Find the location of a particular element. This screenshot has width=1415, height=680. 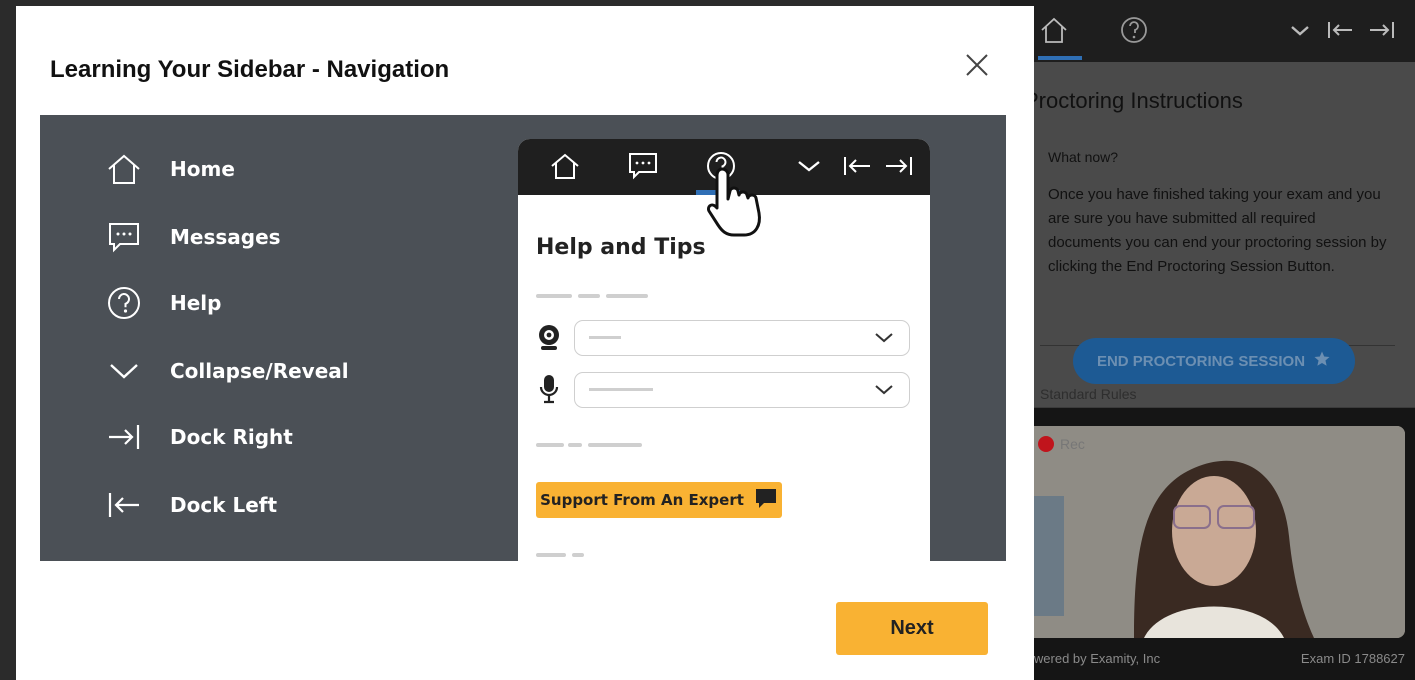

support-from-expert-button: Support From An Expert is located at coordinates (659, 500).